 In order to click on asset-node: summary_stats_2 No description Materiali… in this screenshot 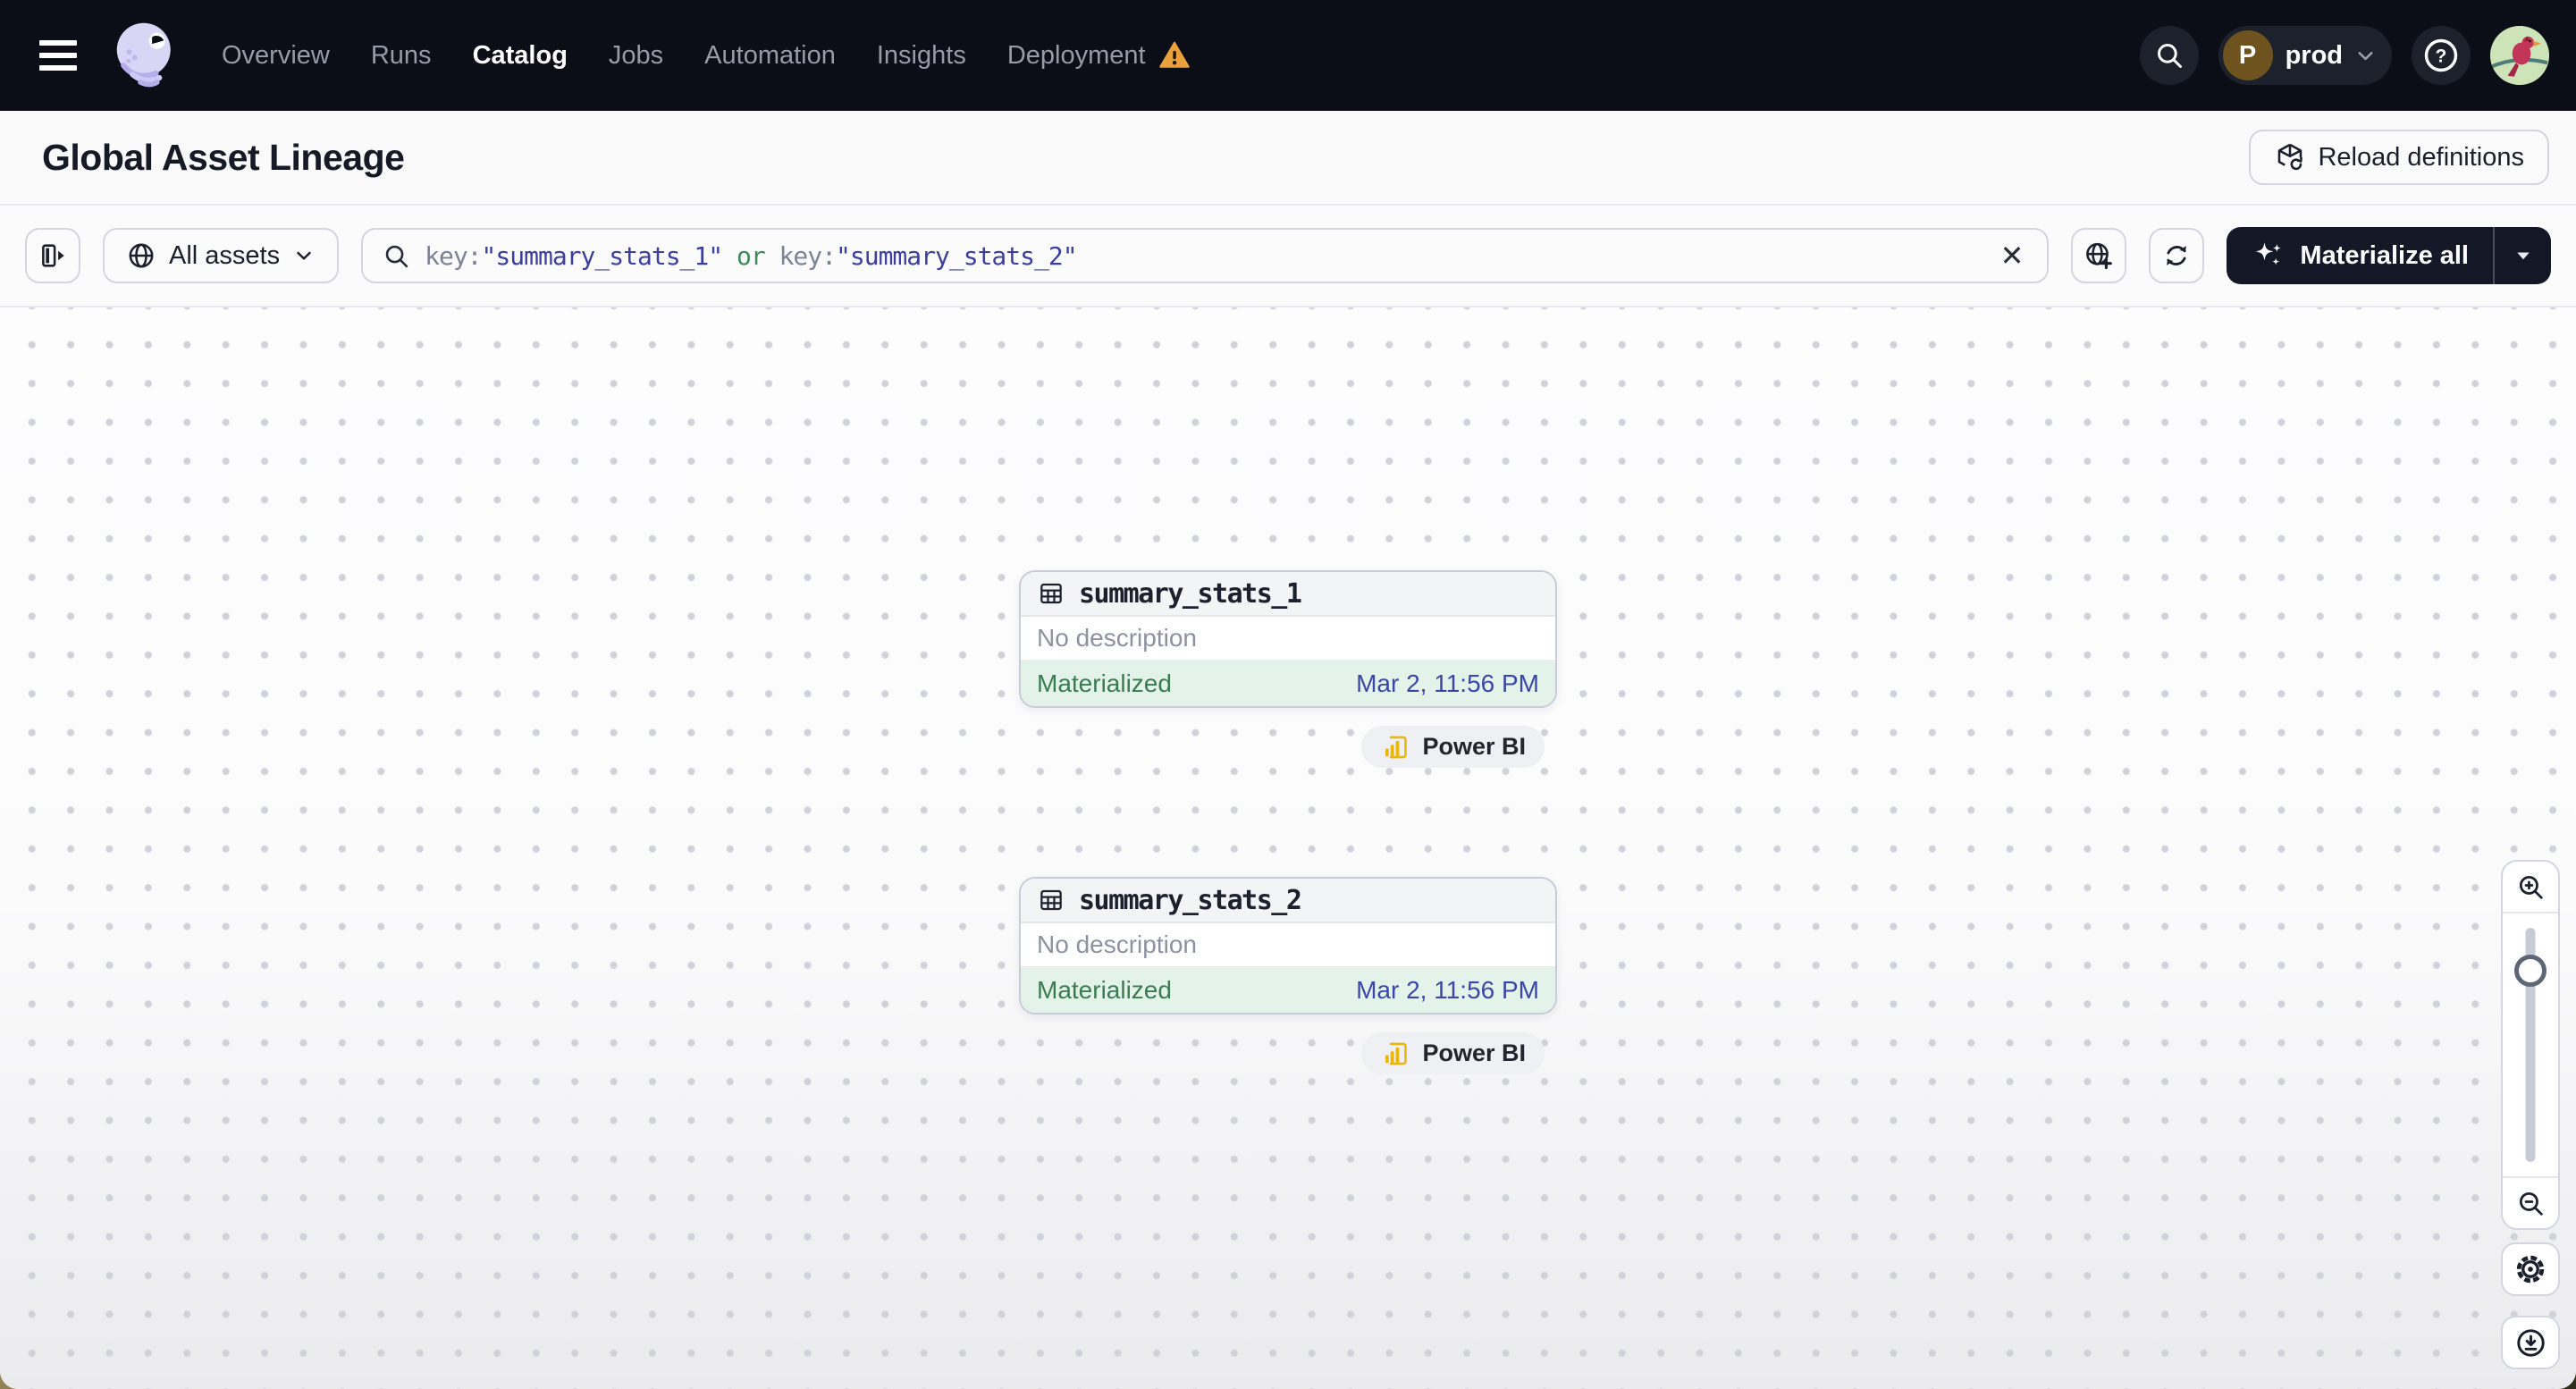, I will do `click(1288, 945)`.